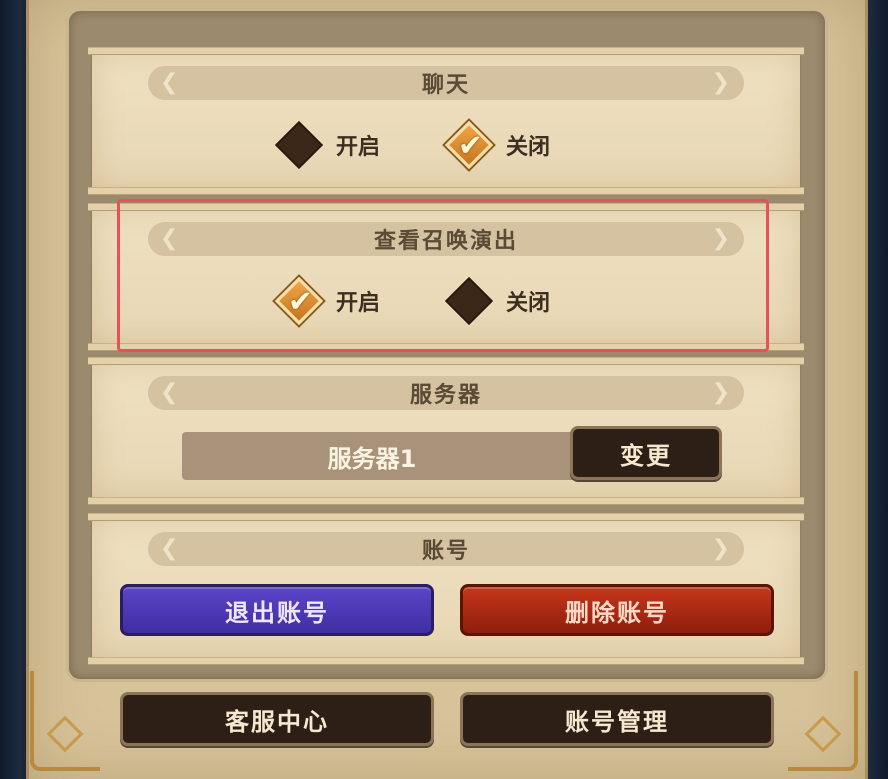 The image size is (888, 779). I want to click on diamond-icon, so click(299, 145).